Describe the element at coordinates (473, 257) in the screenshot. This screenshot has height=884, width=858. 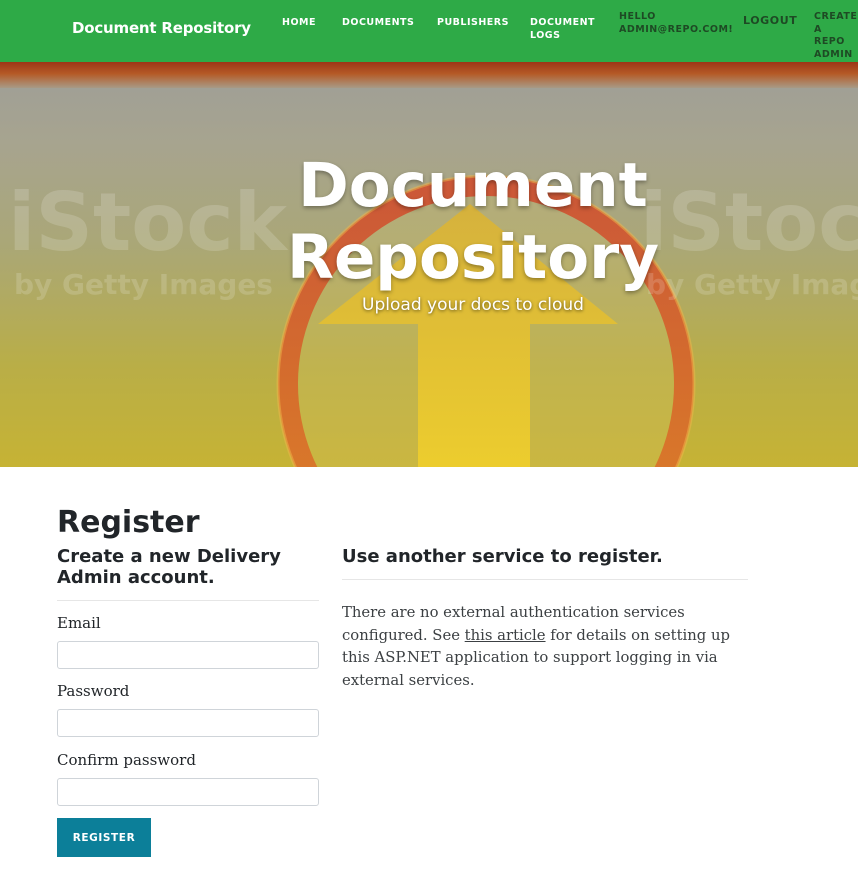
I see `hero-title-line2: Repository` at that location.